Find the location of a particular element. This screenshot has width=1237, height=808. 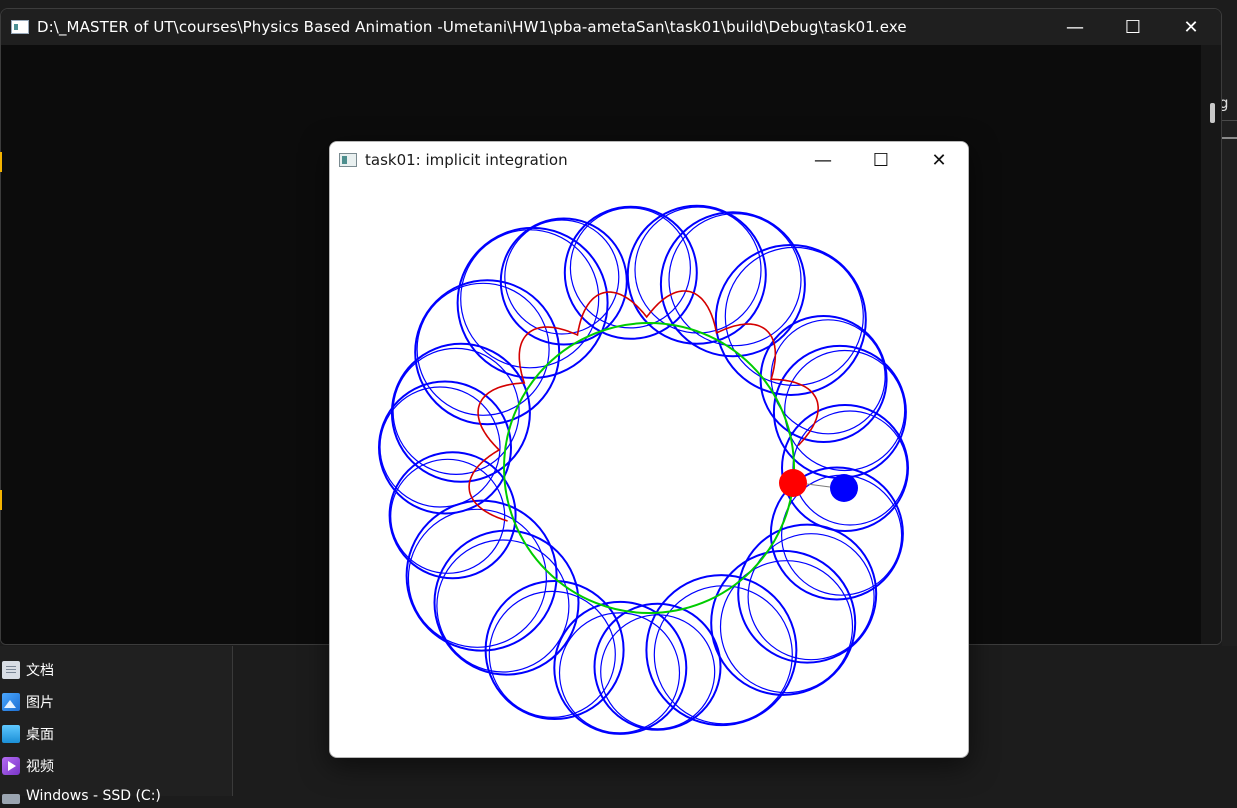

explicit-particle is located at coordinates (793, 483).